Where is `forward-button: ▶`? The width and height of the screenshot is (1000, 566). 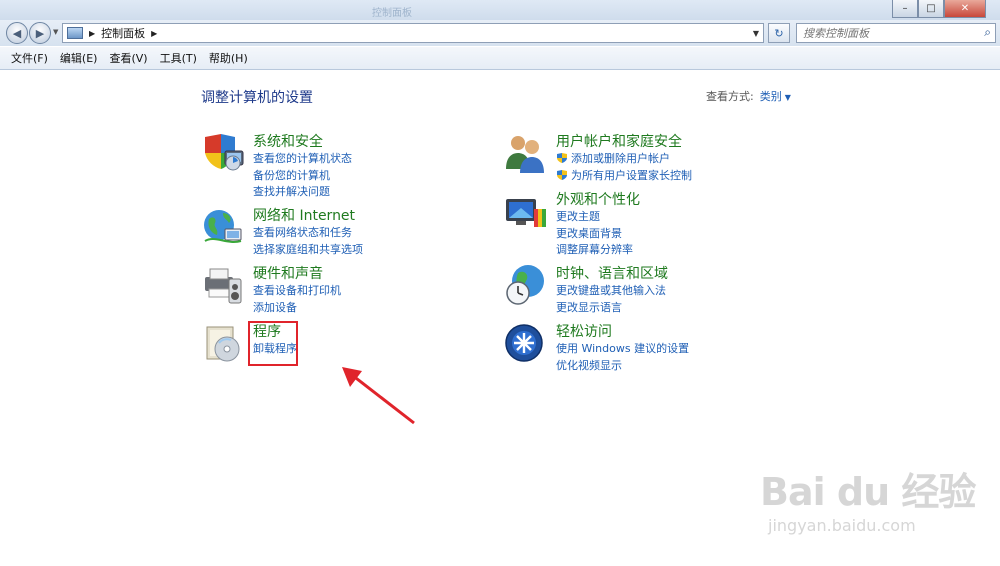
forward-button: ▶ is located at coordinates (40, 33).